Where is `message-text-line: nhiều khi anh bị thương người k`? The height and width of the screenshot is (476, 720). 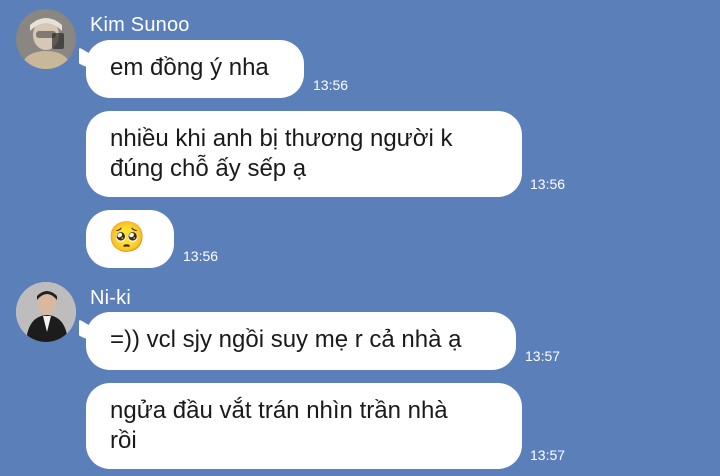 message-text-line: nhiều khi anh bị thương người k is located at coordinates (281, 138).